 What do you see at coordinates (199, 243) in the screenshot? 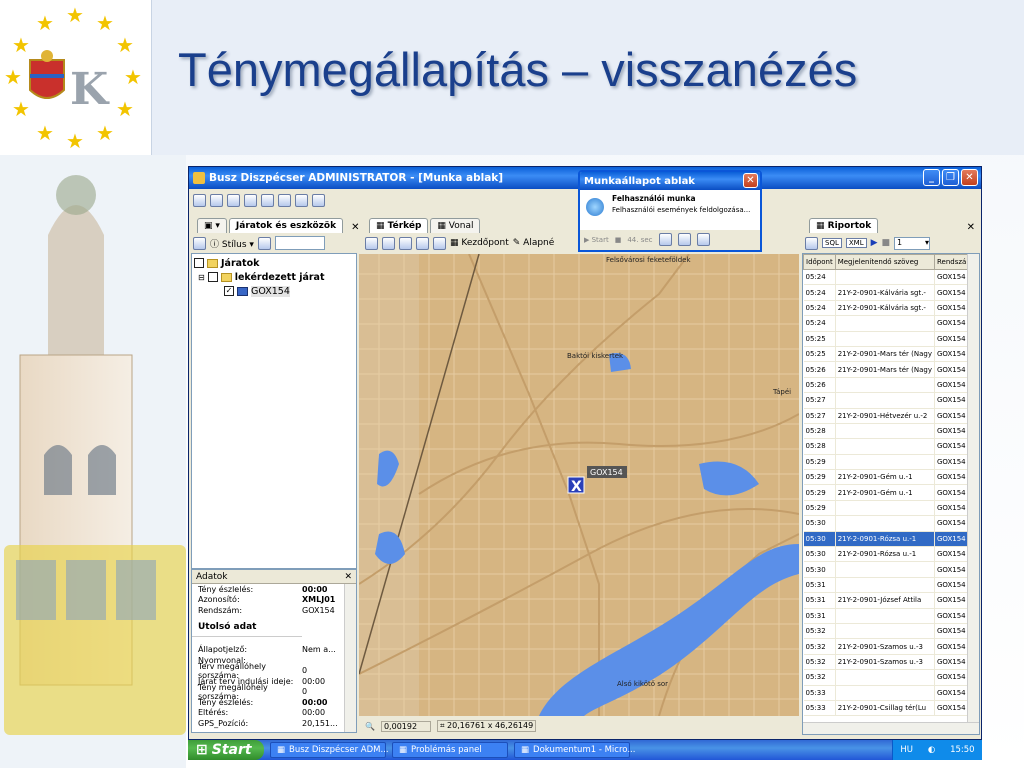
I see `add-icon` at bounding box center [199, 243].